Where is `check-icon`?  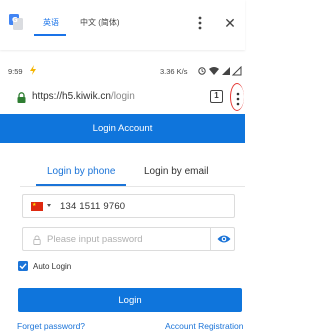 check-icon is located at coordinates (23, 266).